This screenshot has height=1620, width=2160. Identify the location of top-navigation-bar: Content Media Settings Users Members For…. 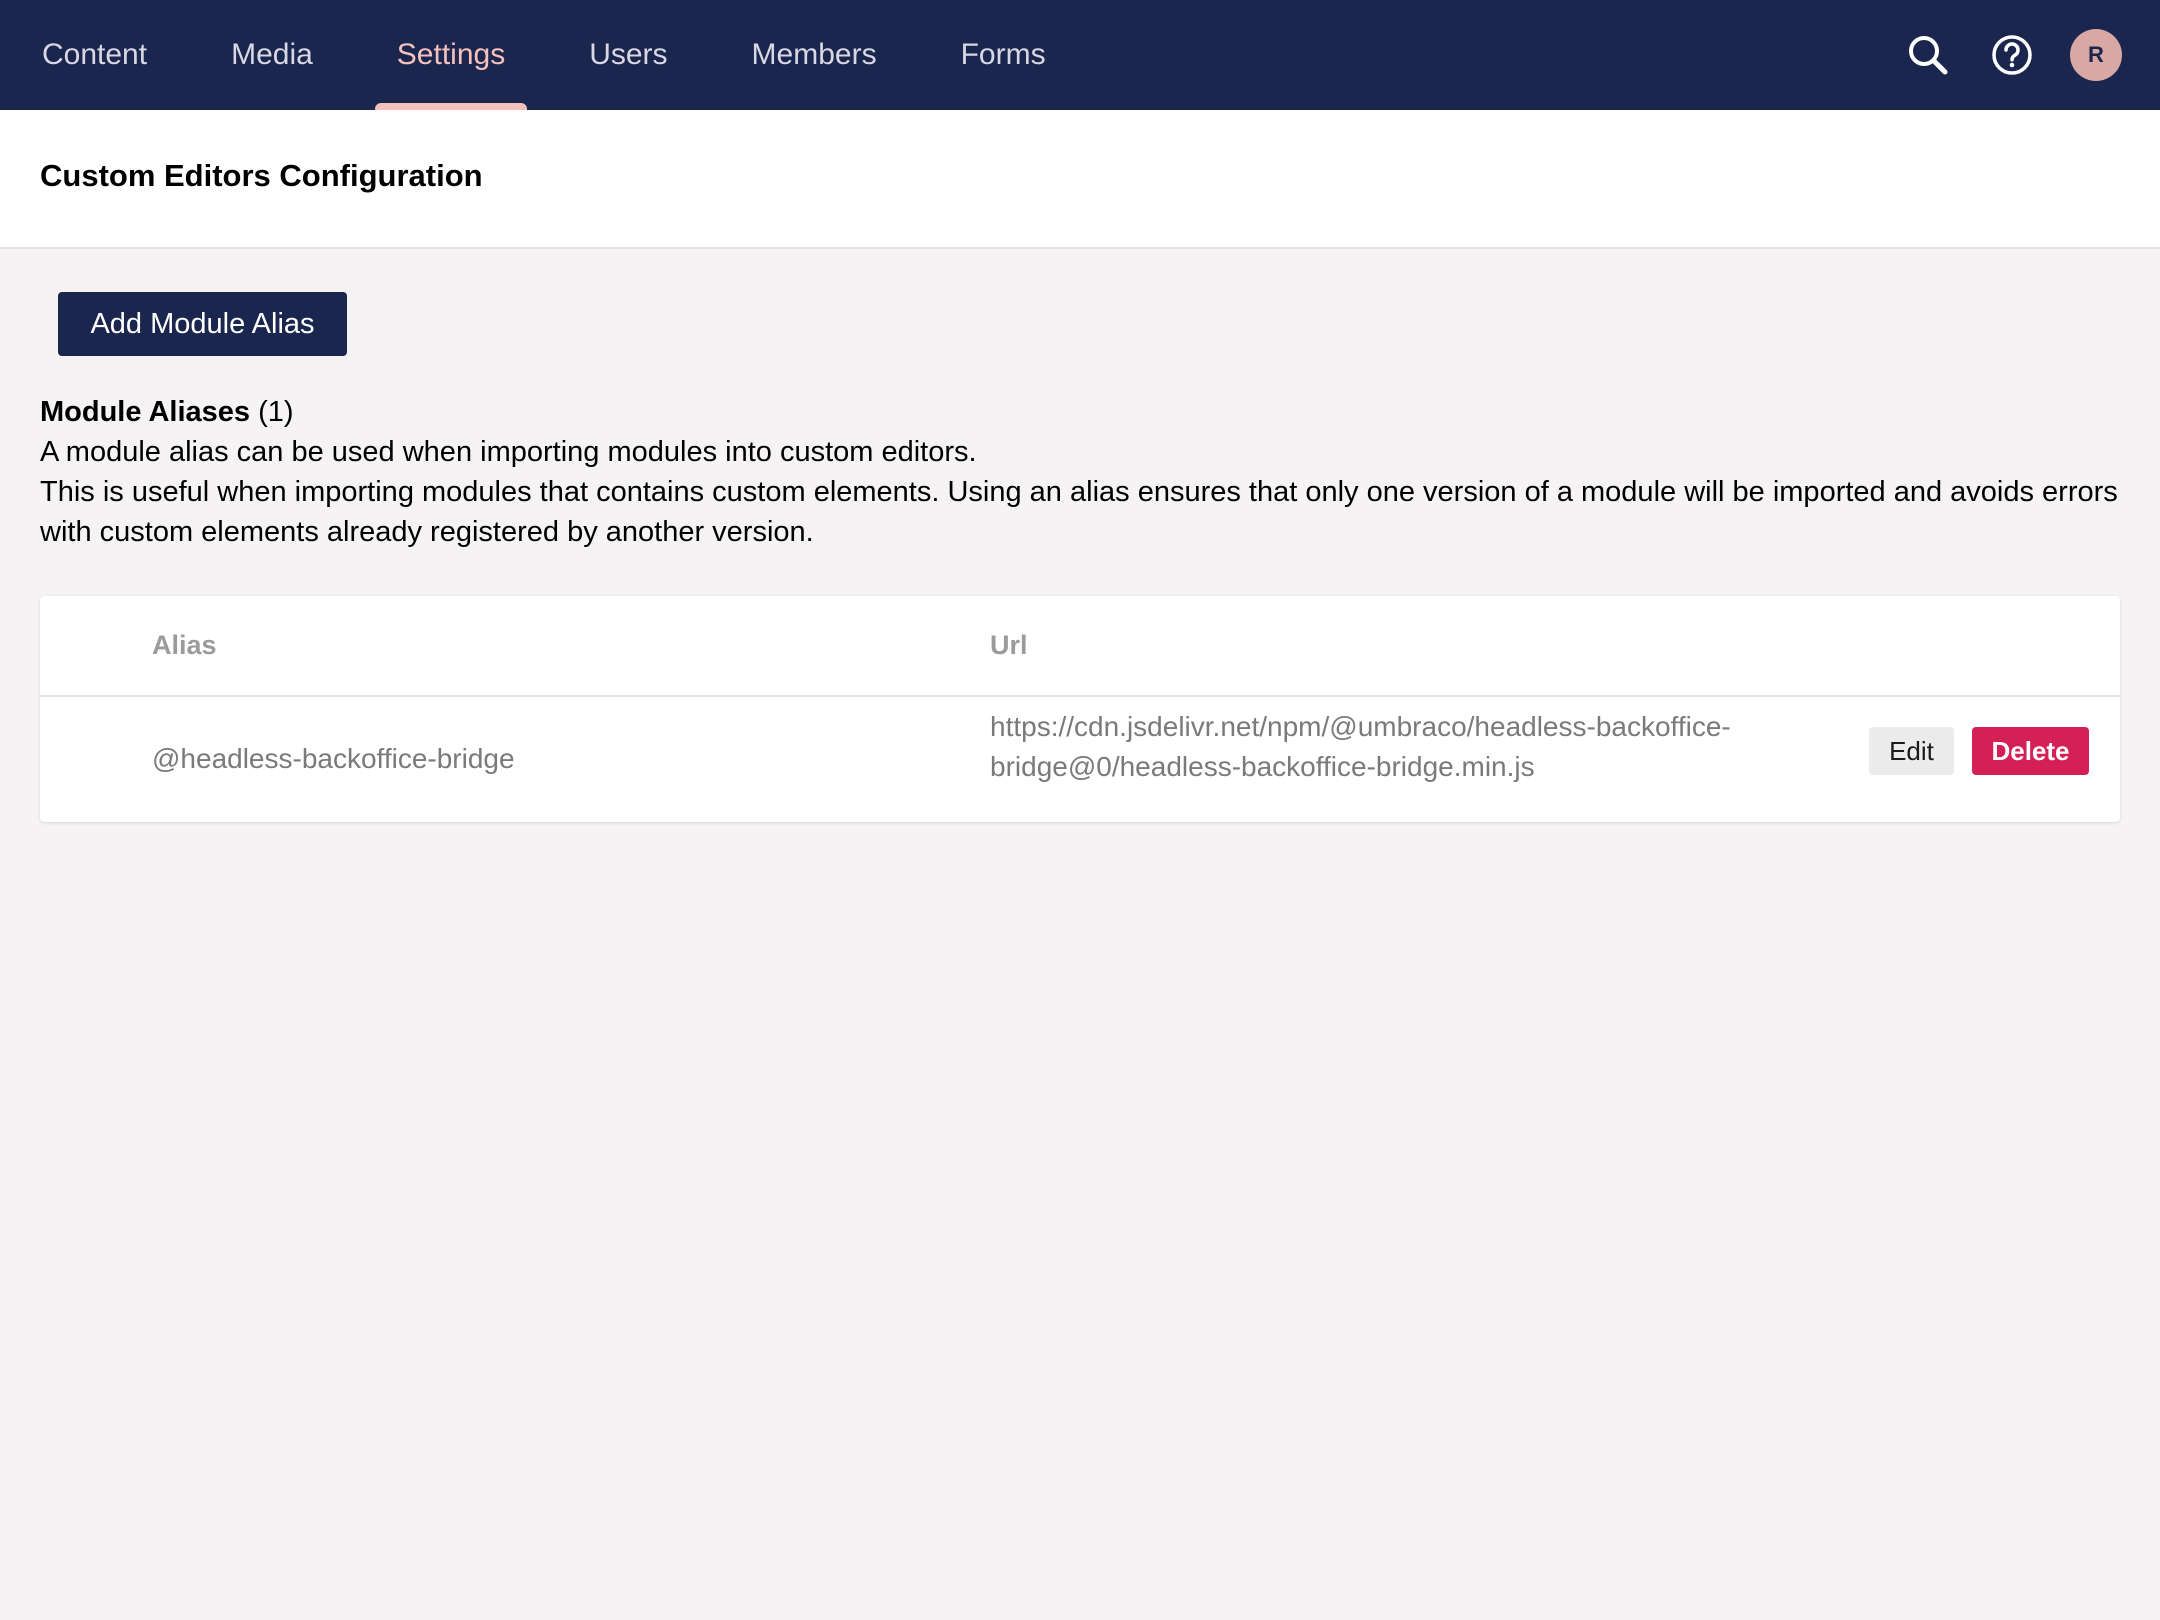
(1080, 55).